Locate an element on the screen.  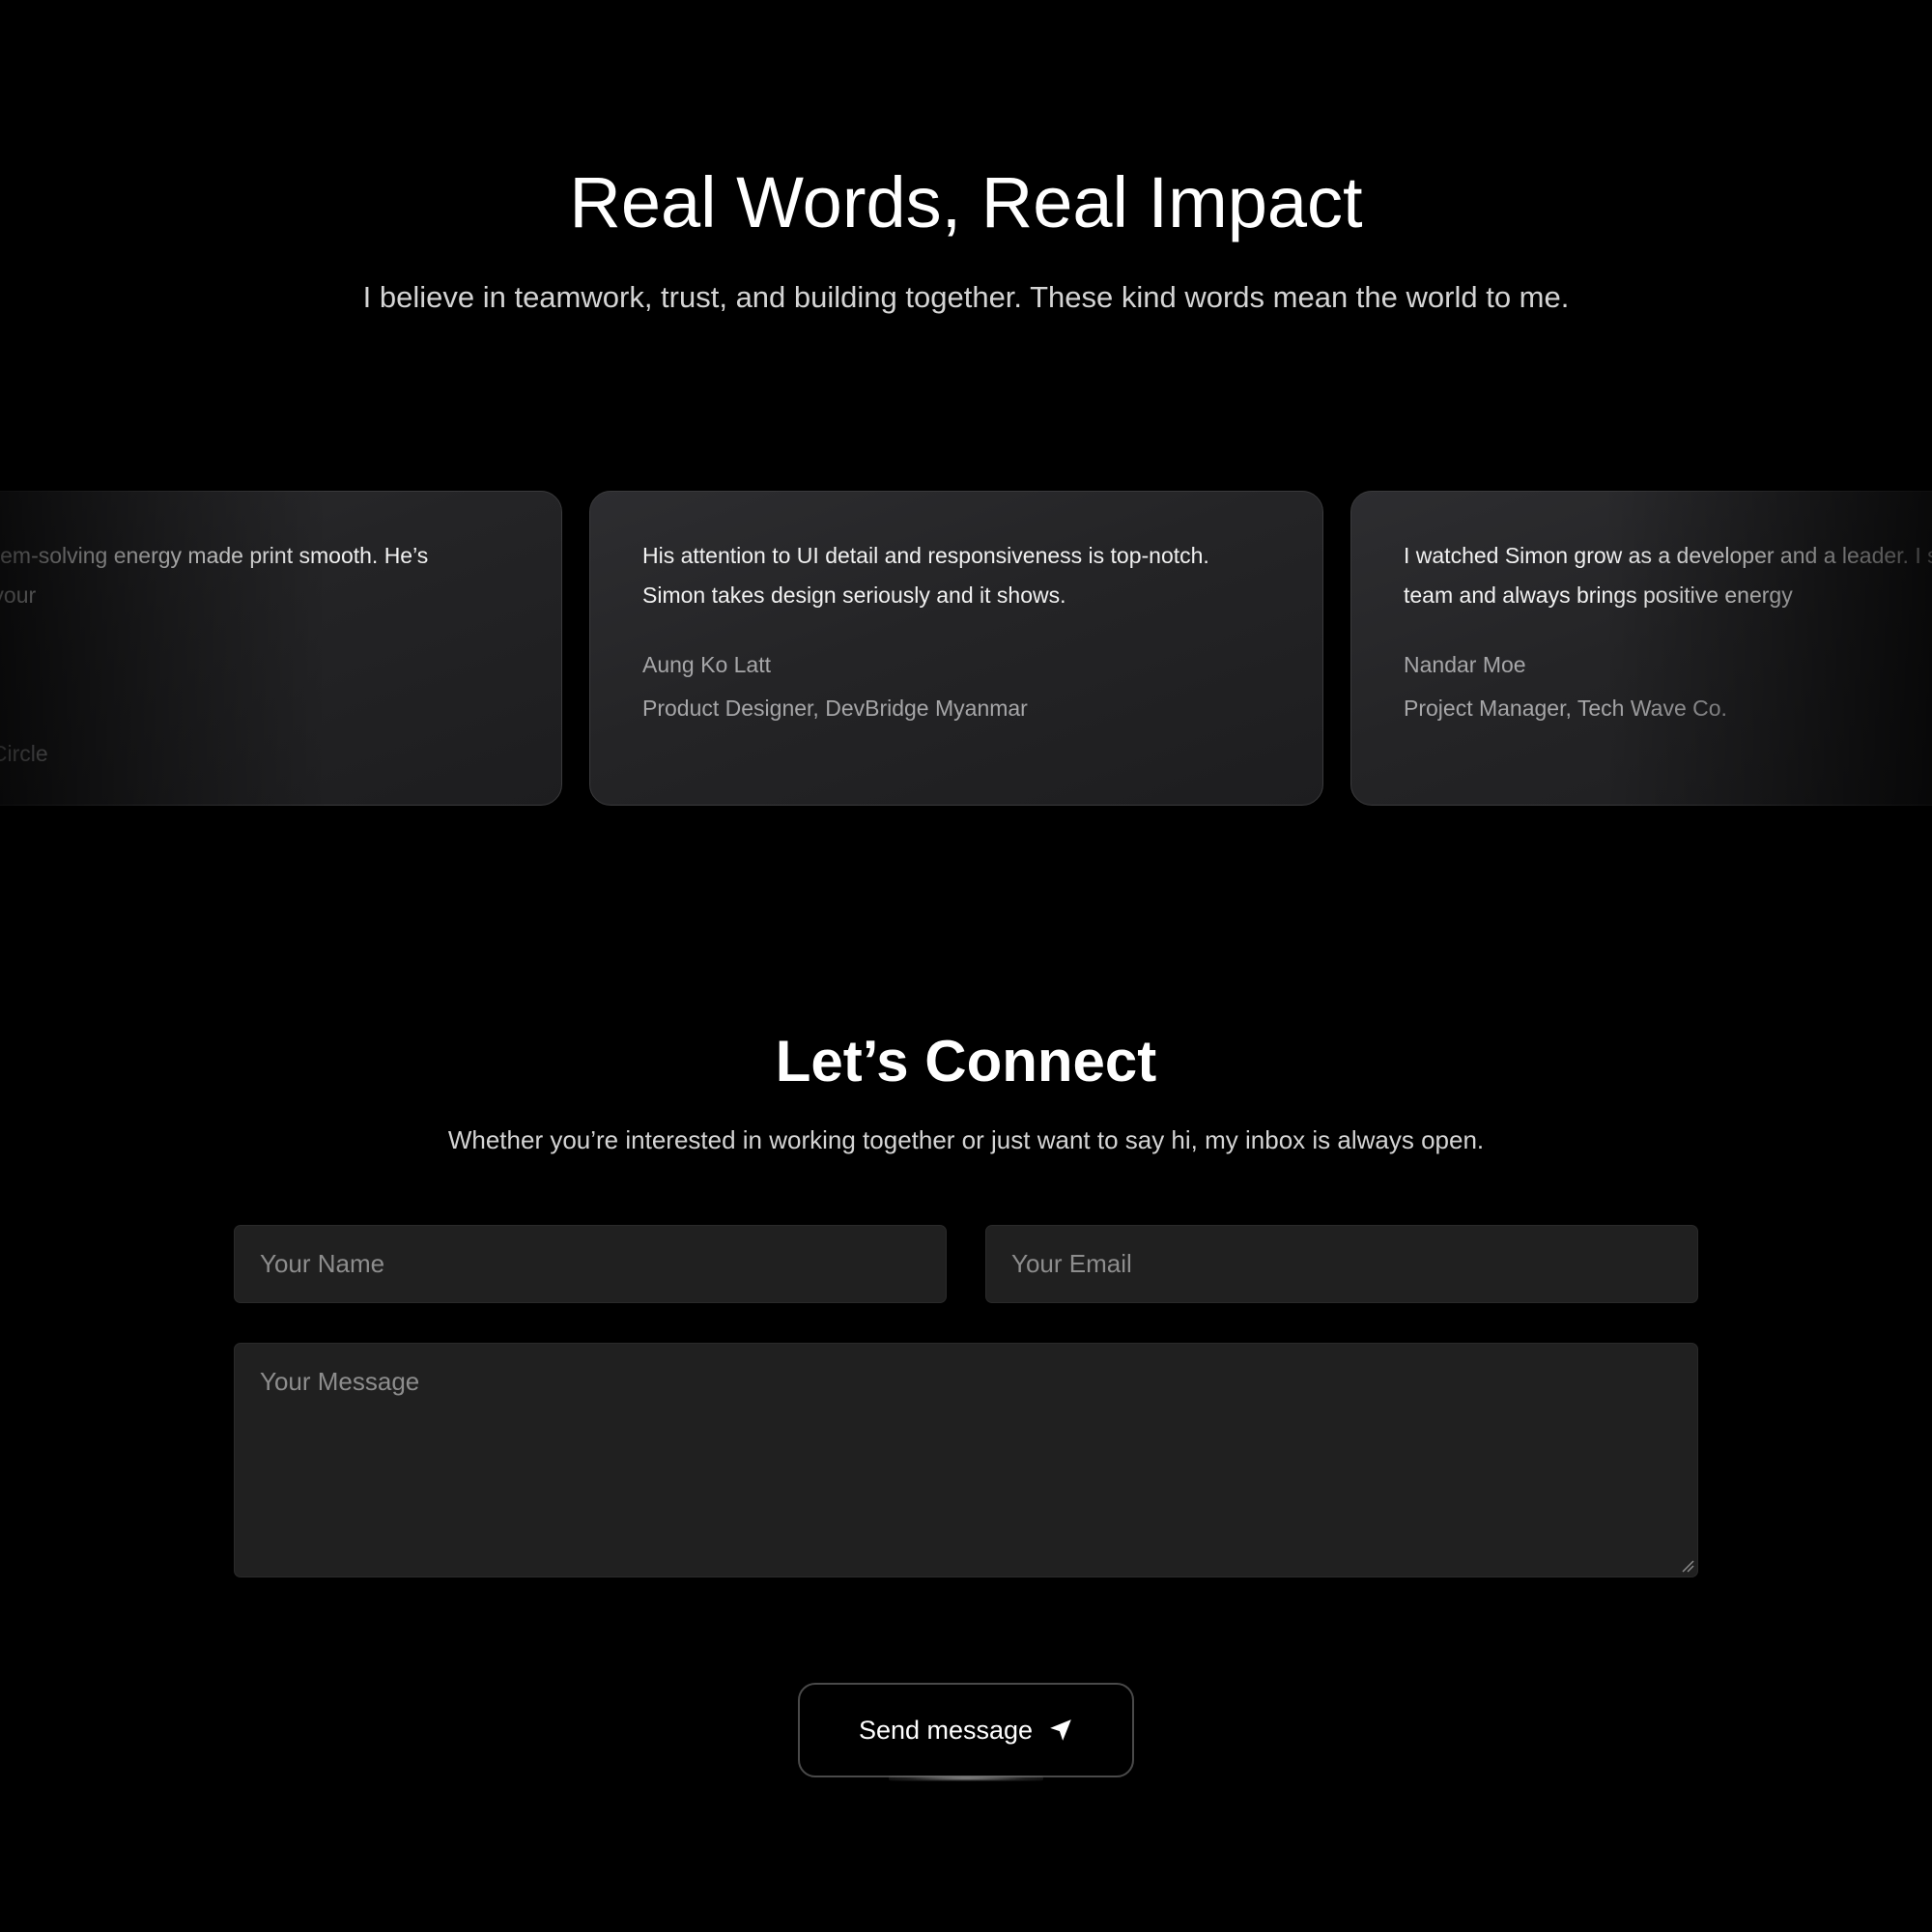
send-button-label: Send message is located at coordinates (946, 1730).